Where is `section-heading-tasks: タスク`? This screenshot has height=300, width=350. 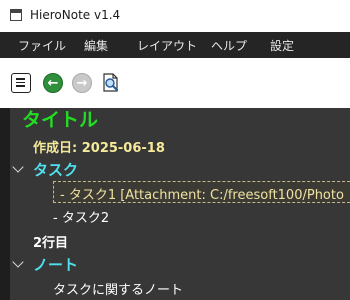 section-heading-tasks: タスク is located at coordinates (55, 169).